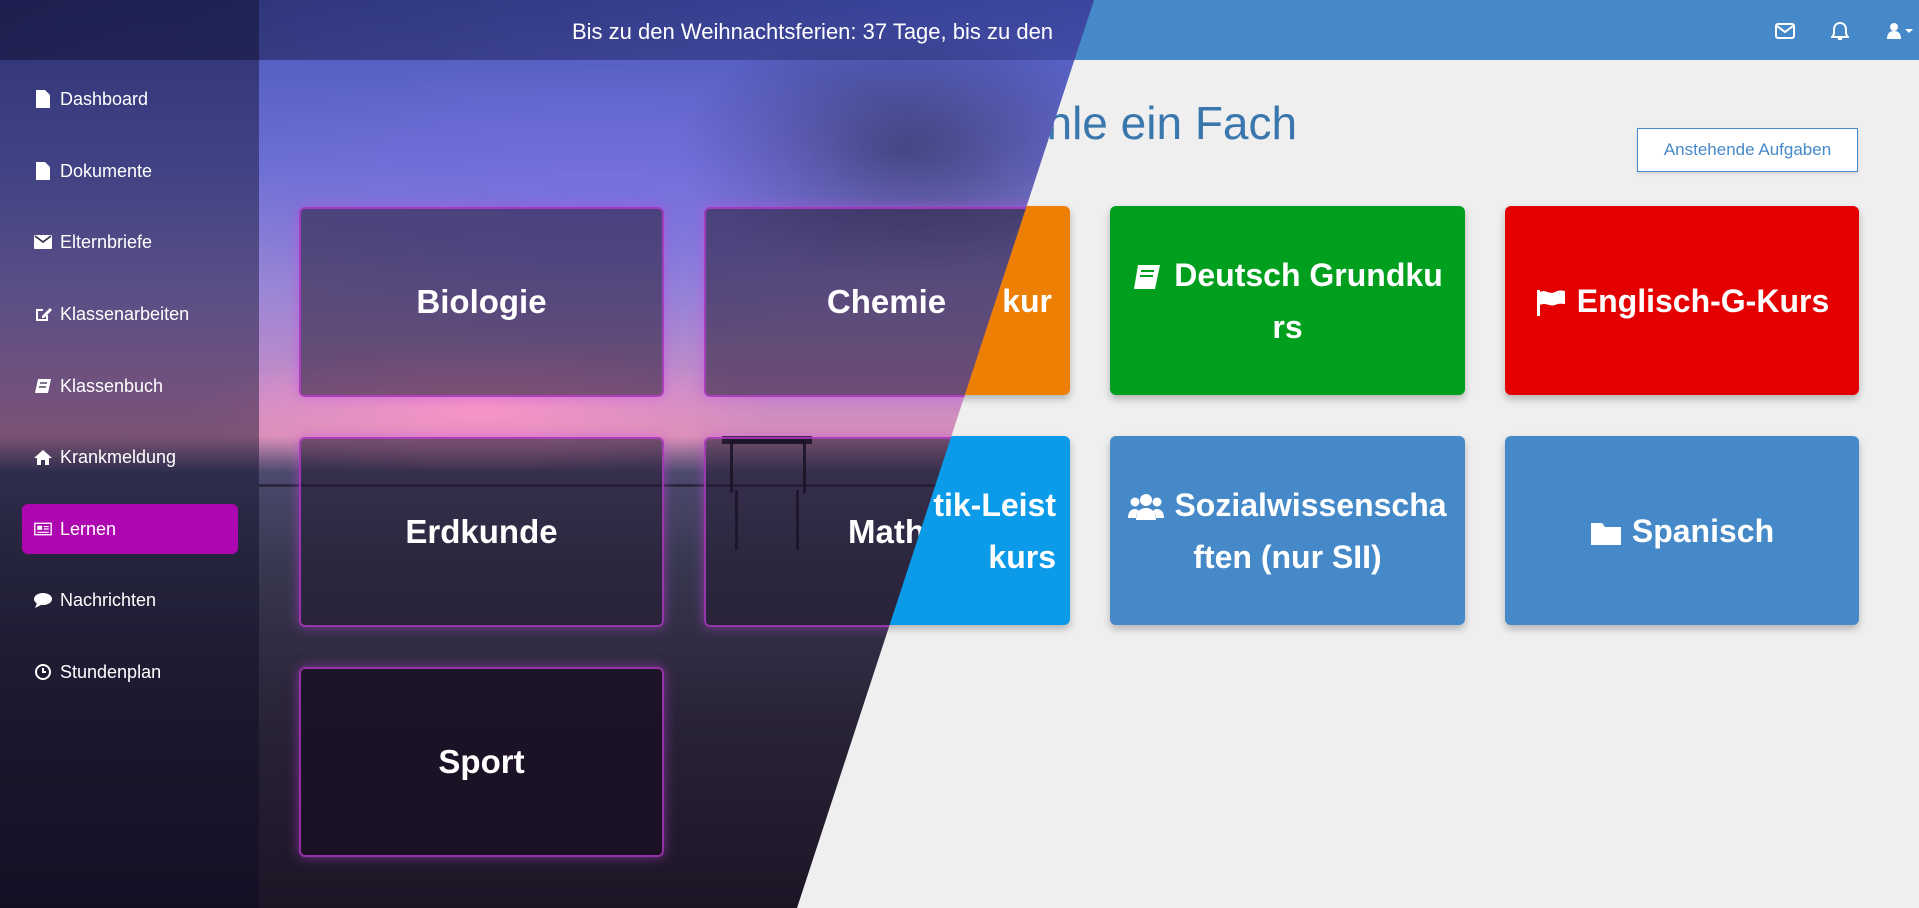 The height and width of the screenshot is (908, 1919). I want to click on subject-card-label: Sozialwissenscha ften (nur SII), so click(1310, 530).